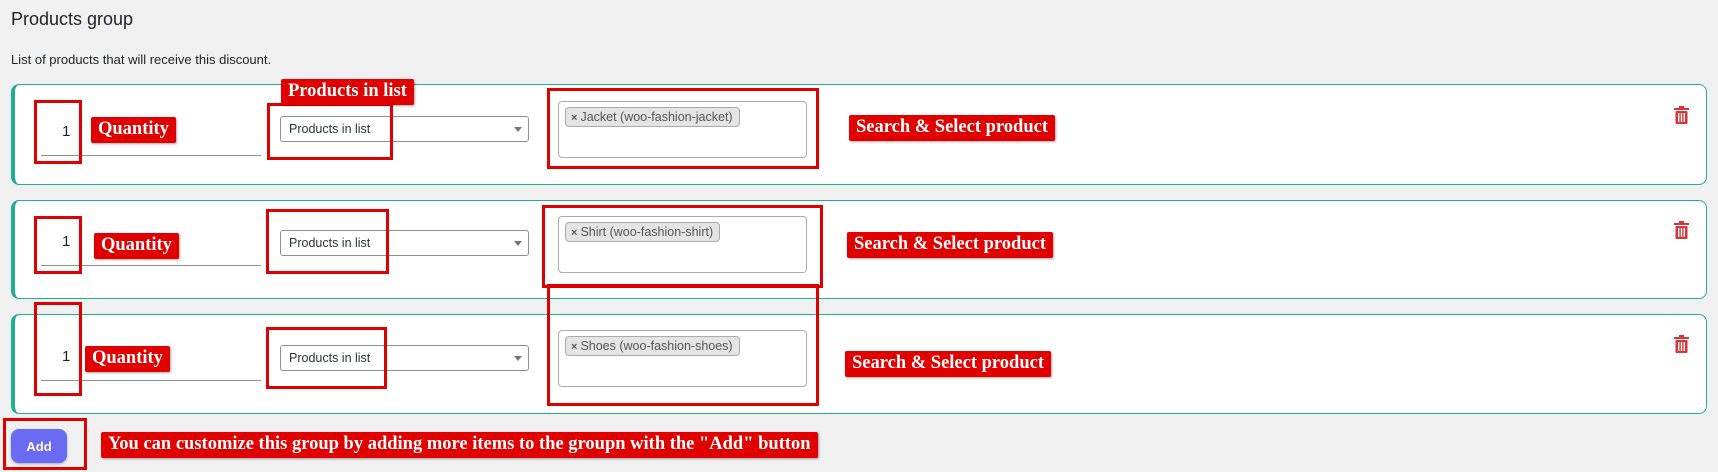 This screenshot has height=472, width=1718. Describe the element at coordinates (682, 244) in the screenshot. I see `product-search-select: × Shirt (woo-fashion-shirt)` at that location.